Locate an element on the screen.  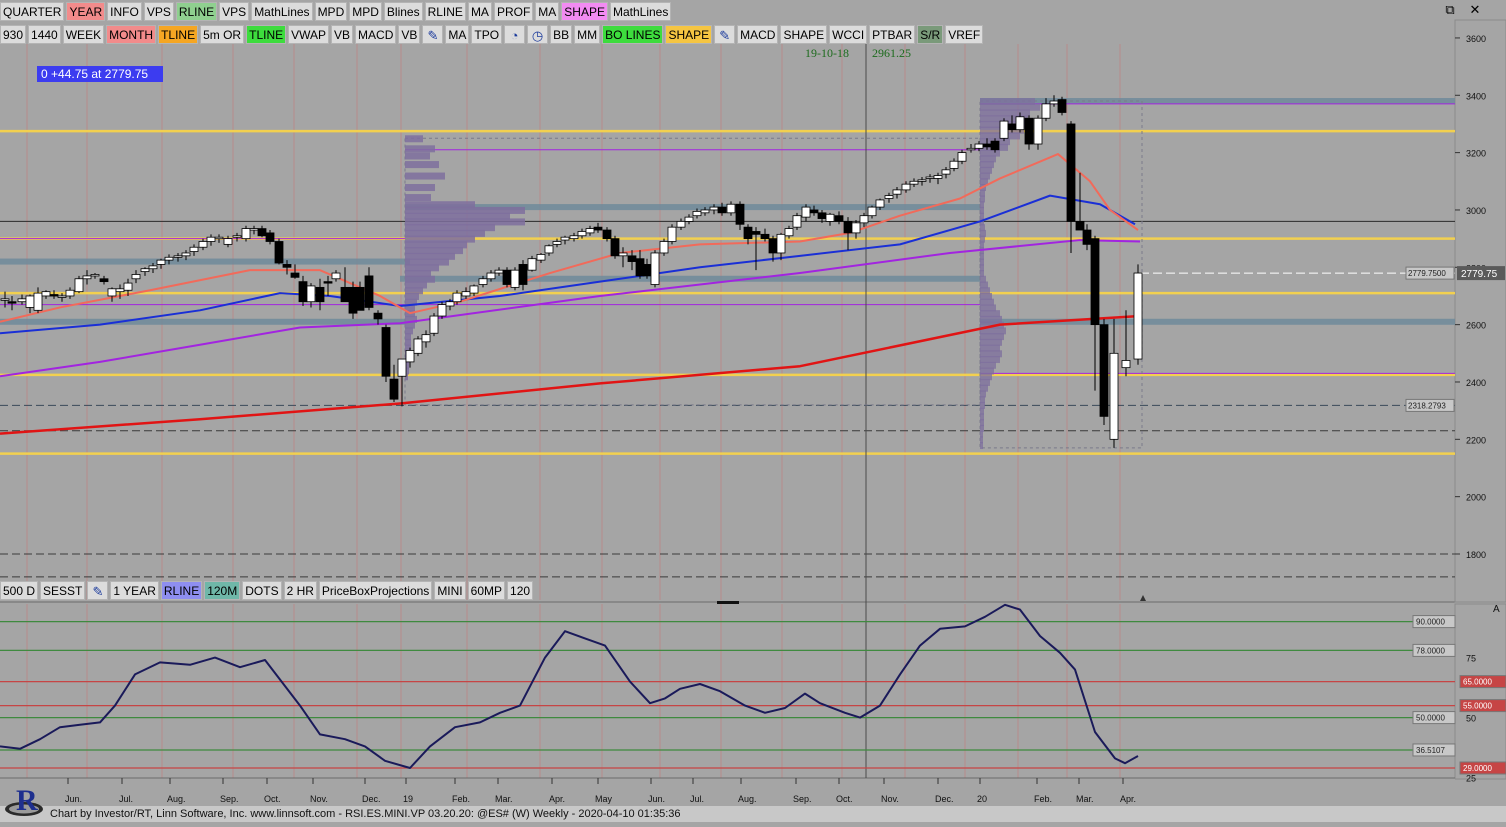
price-tick-7: 2200 is located at coordinates (1476, 440).